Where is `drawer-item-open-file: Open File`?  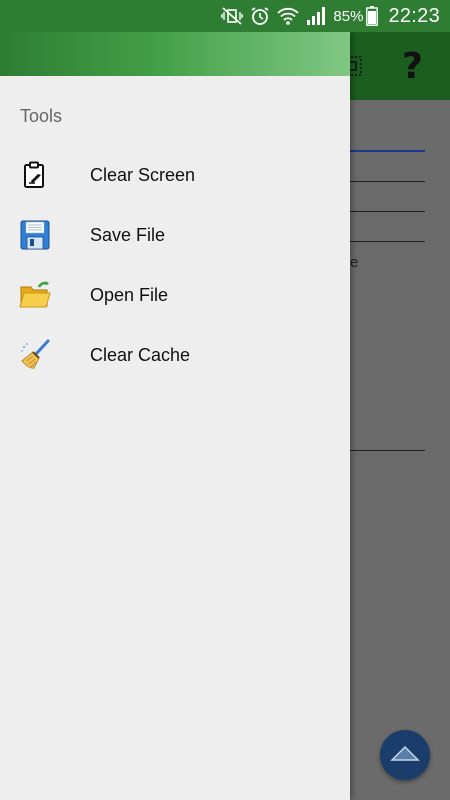 drawer-item-open-file: Open File is located at coordinates (175, 295).